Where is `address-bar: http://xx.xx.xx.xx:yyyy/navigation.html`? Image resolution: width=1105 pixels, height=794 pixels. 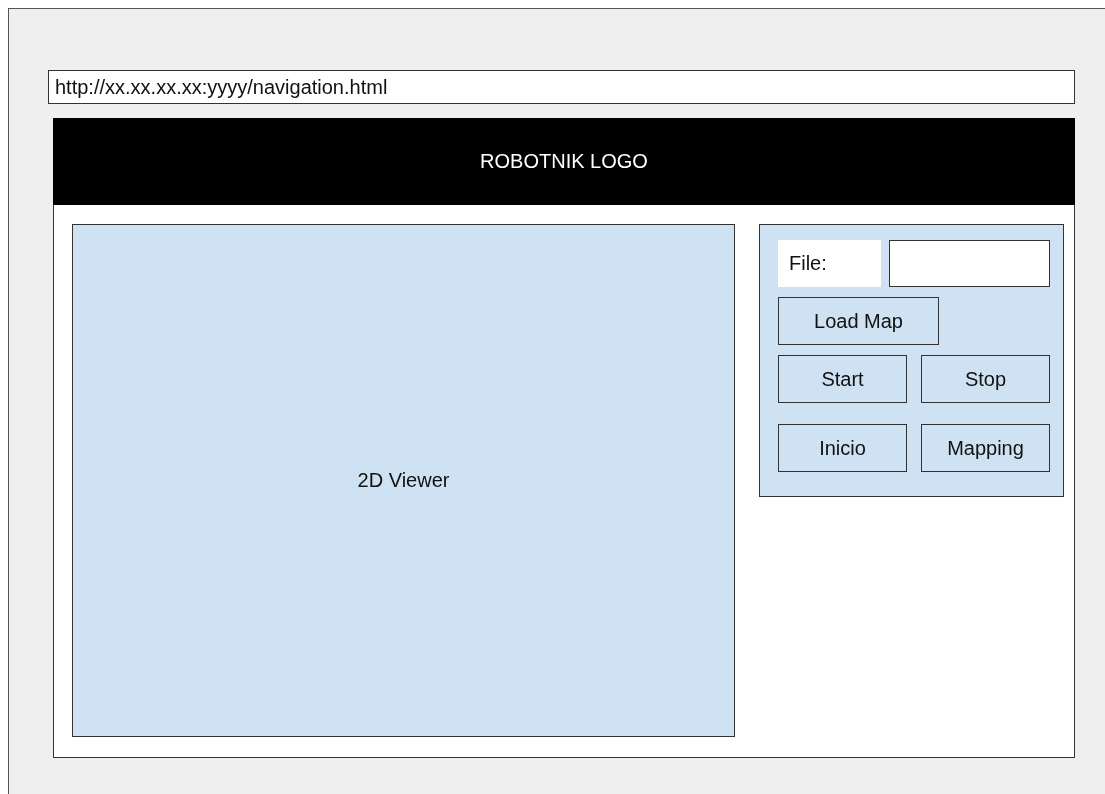
address-bar: http://xx.xx.xx.xx:yyyy/navigation.html is located at coordinates (561, 87).